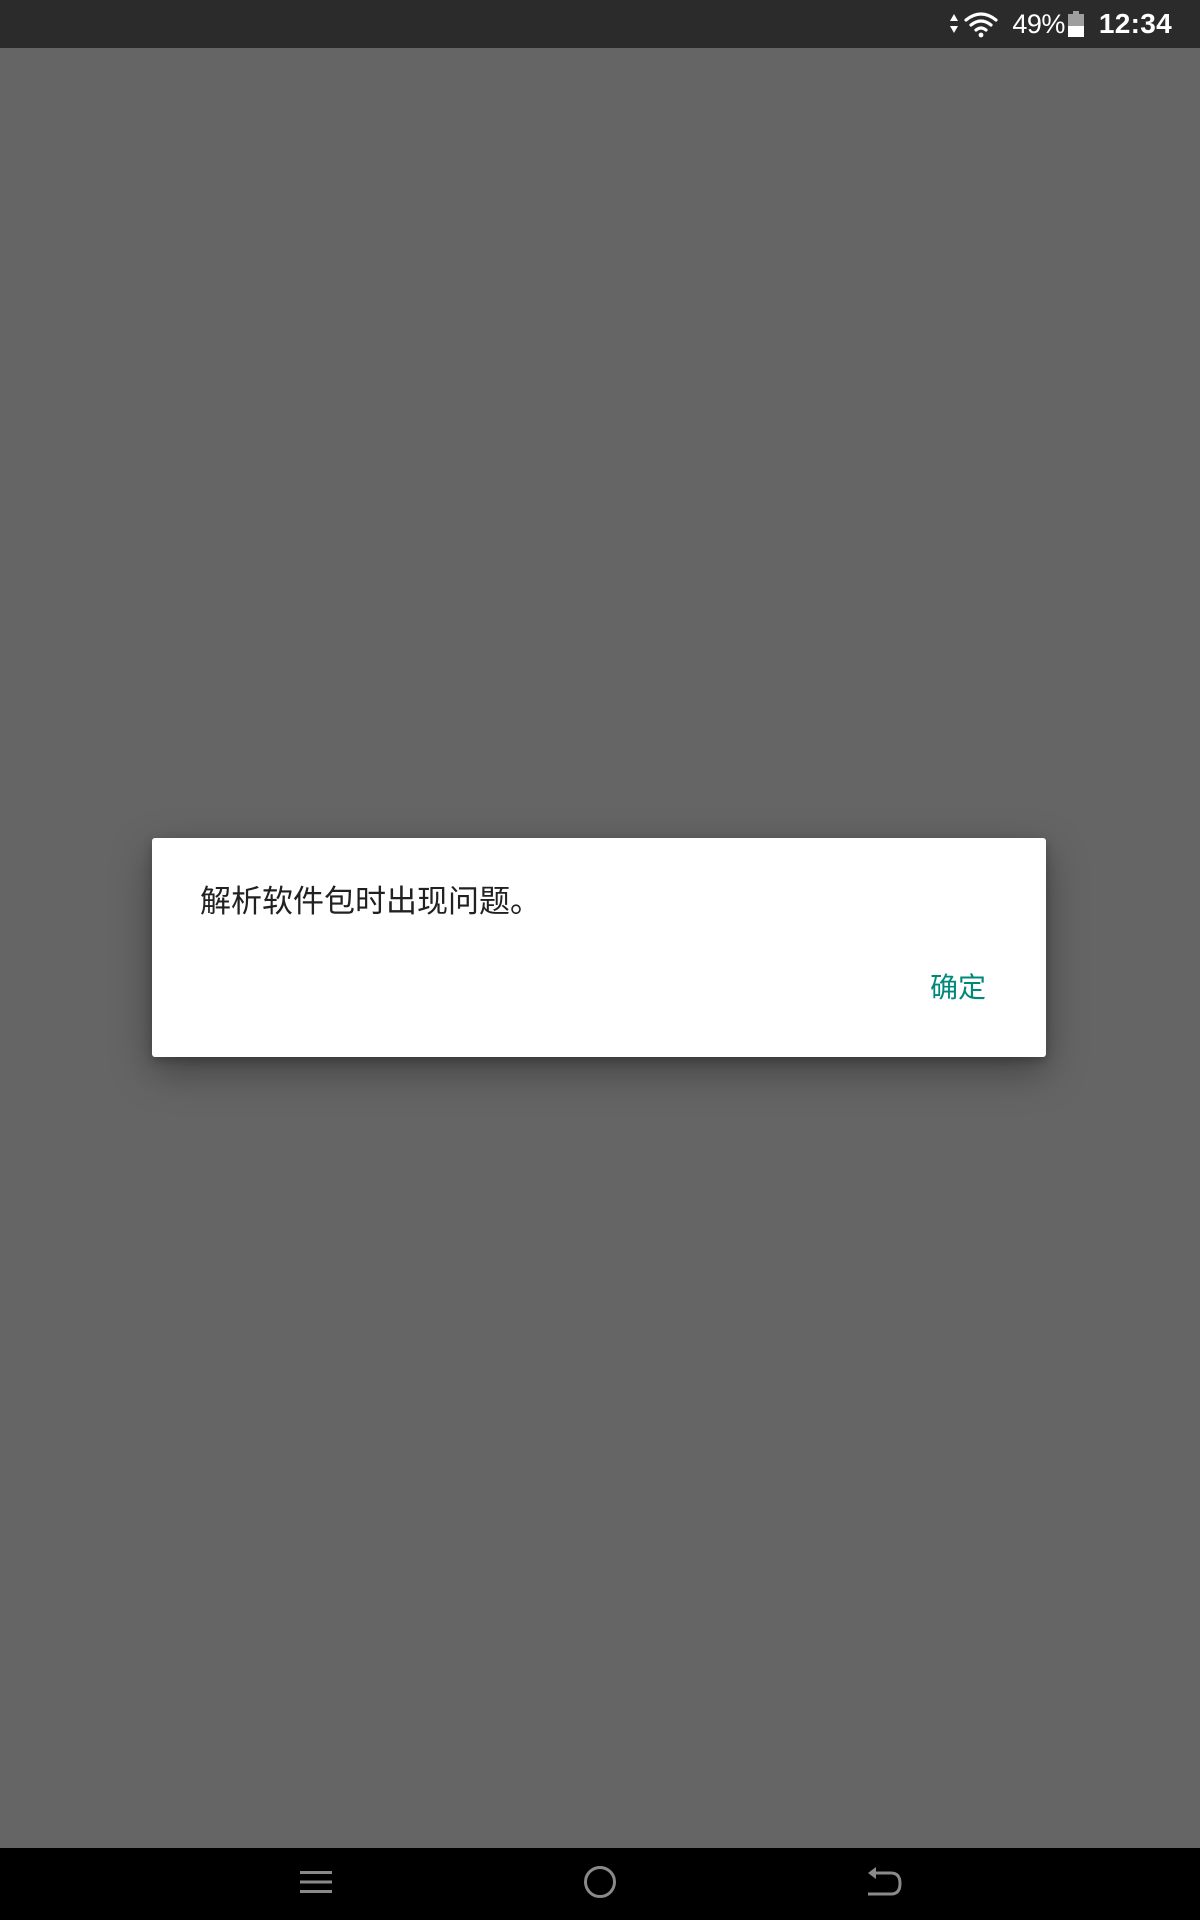 The width and height of the screenshot is (1200, 1920). What do you see at coordinates (1038, 23) in the screenshot?
I see `battery-percent: 49%` at bounding box center [1038, 23].